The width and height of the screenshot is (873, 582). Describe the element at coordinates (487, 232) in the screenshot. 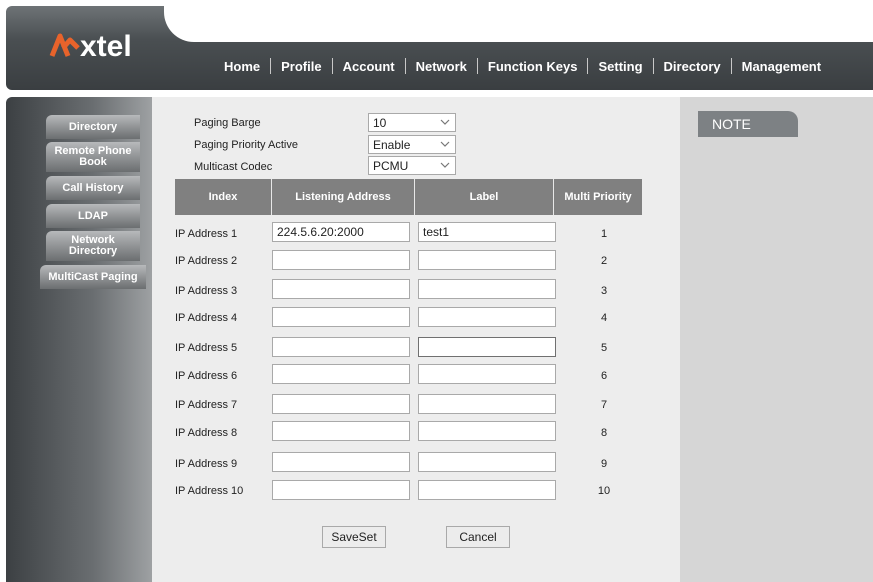

I see `label-input: test1` at that location.